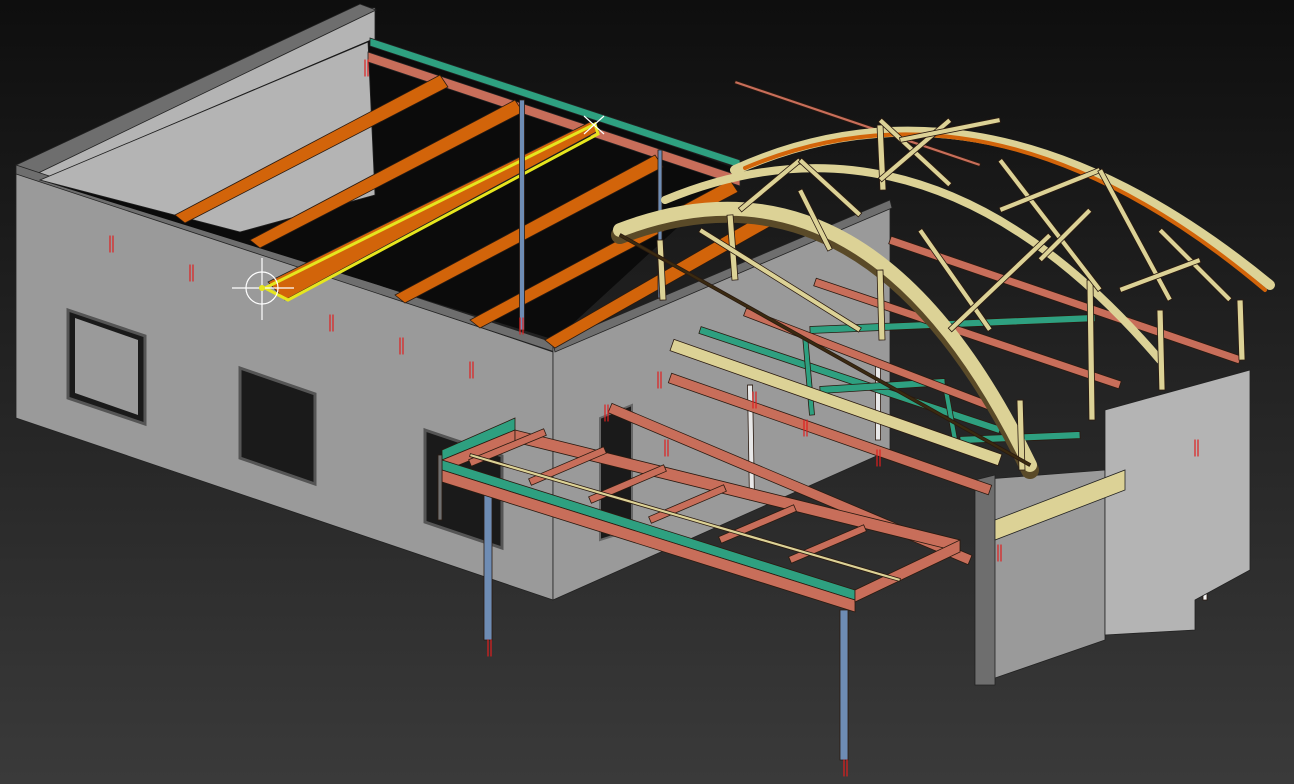 The image size is (1294, 784). What do you see at coordinates (440, 487) in the screenshot?
I see `canopy-post` at bounding box center [440, 487].